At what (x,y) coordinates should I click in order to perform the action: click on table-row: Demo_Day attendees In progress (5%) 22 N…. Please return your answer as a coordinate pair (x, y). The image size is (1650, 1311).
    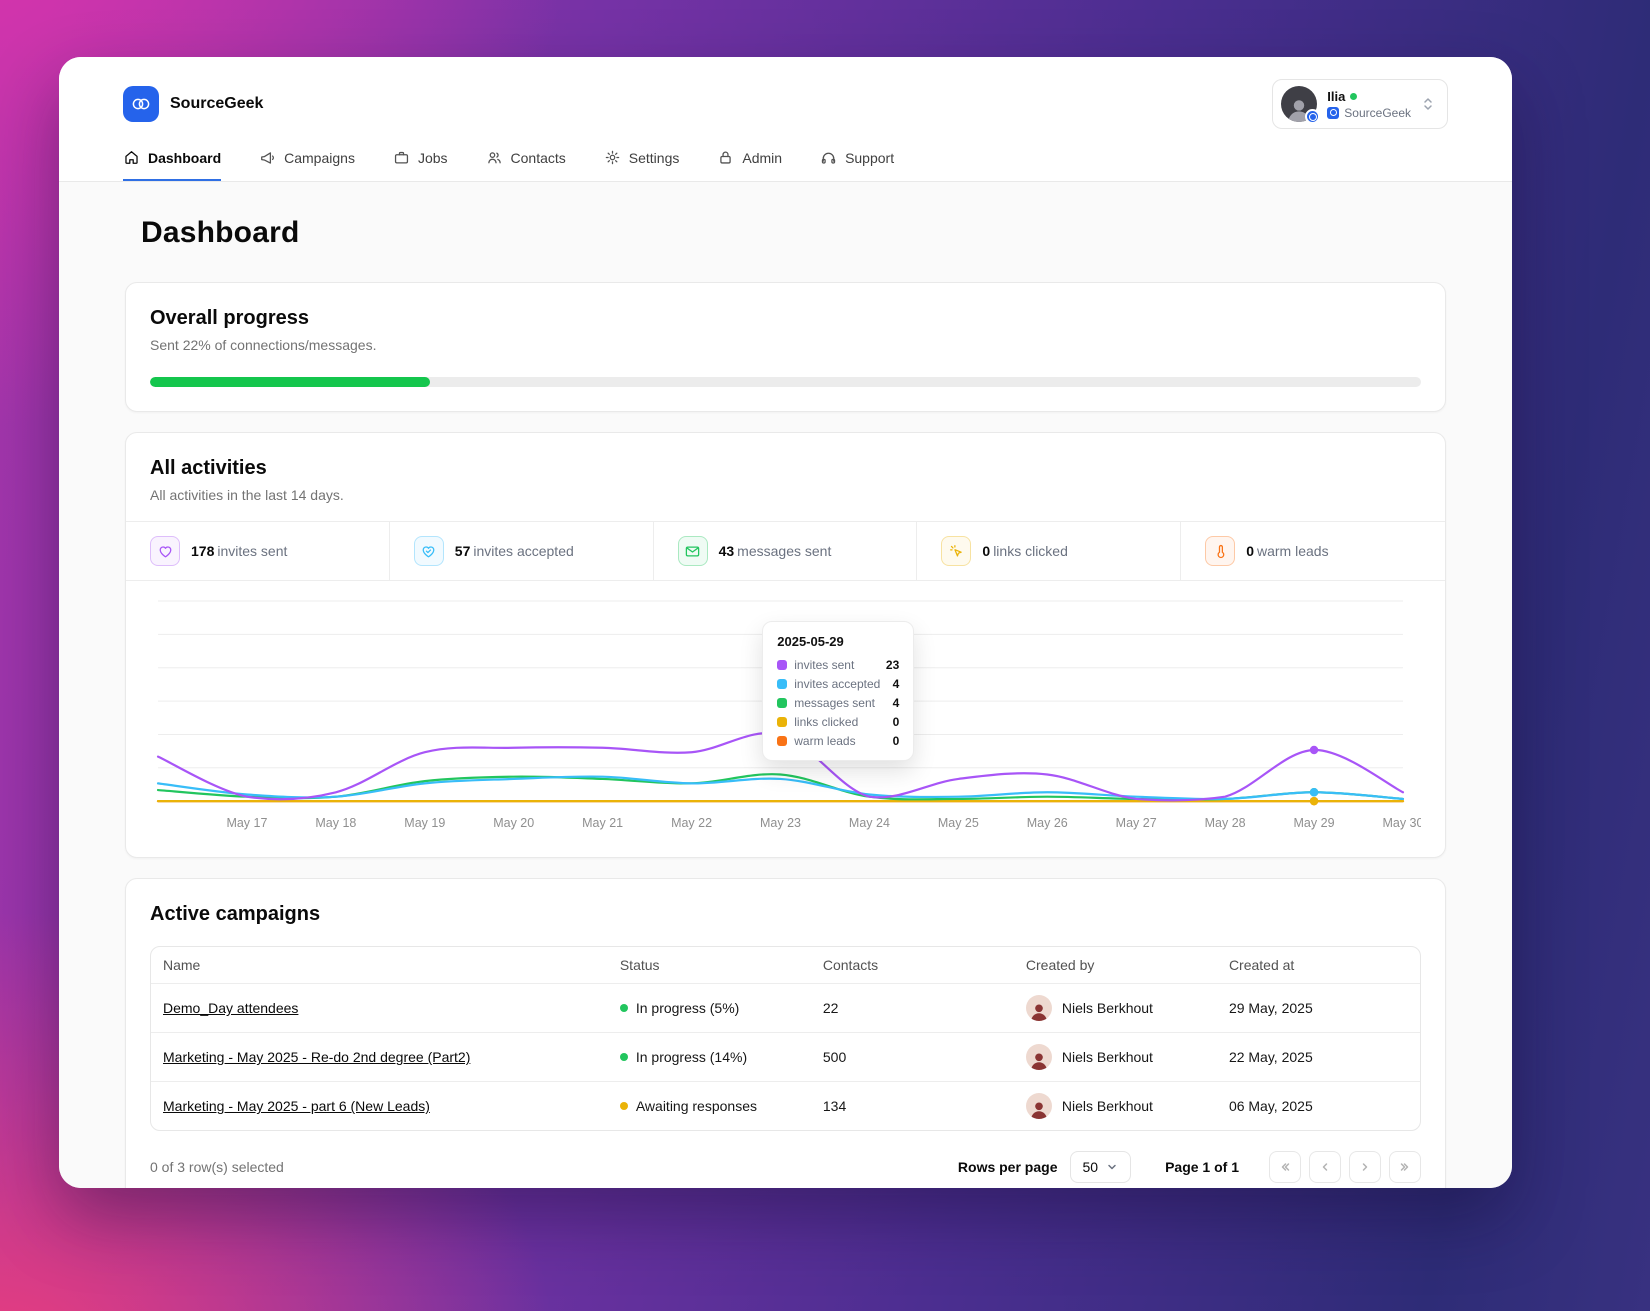
    Looking at the image, I should click on (785, 1008).